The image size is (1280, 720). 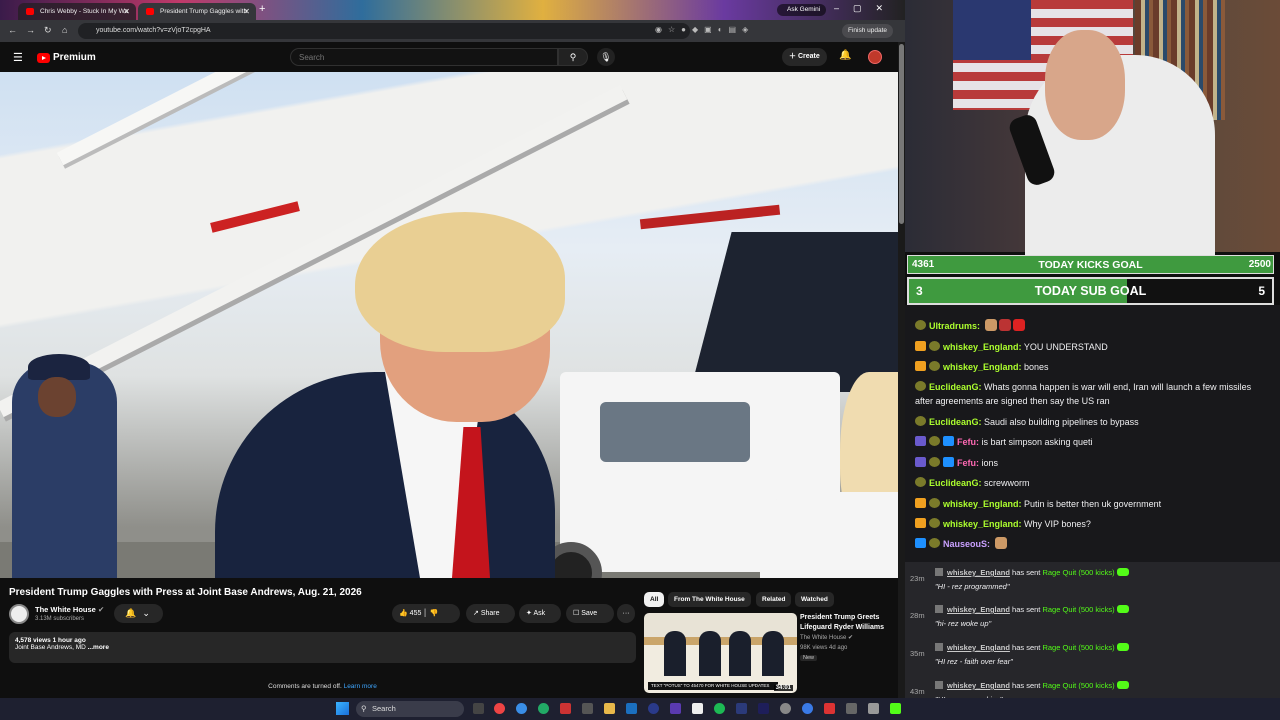 What do you see at coordinates (763, 708) in the screenshot?
I see `premiere-icon` at bounding box center [763, 708].